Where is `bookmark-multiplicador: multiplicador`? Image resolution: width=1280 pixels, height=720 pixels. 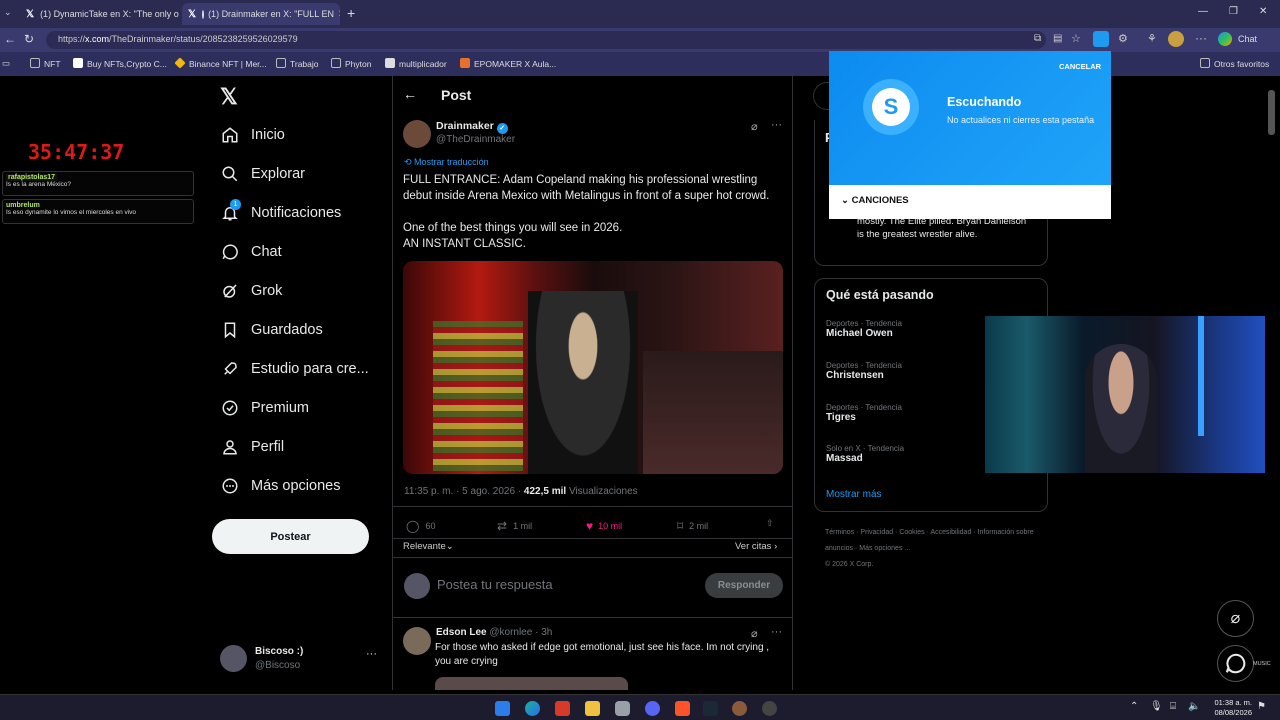 bookmark-multiplicador: multiplicador is located at coordinates (416, 63).